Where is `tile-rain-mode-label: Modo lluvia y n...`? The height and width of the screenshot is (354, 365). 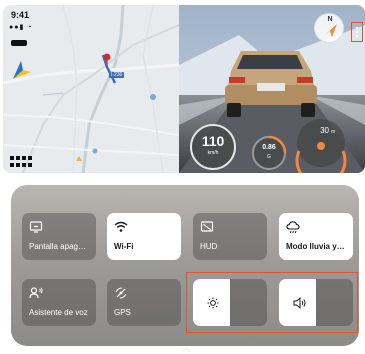
tile-rain-mode-label: Modo lluvia y n... is located at coordinates (316, 246).